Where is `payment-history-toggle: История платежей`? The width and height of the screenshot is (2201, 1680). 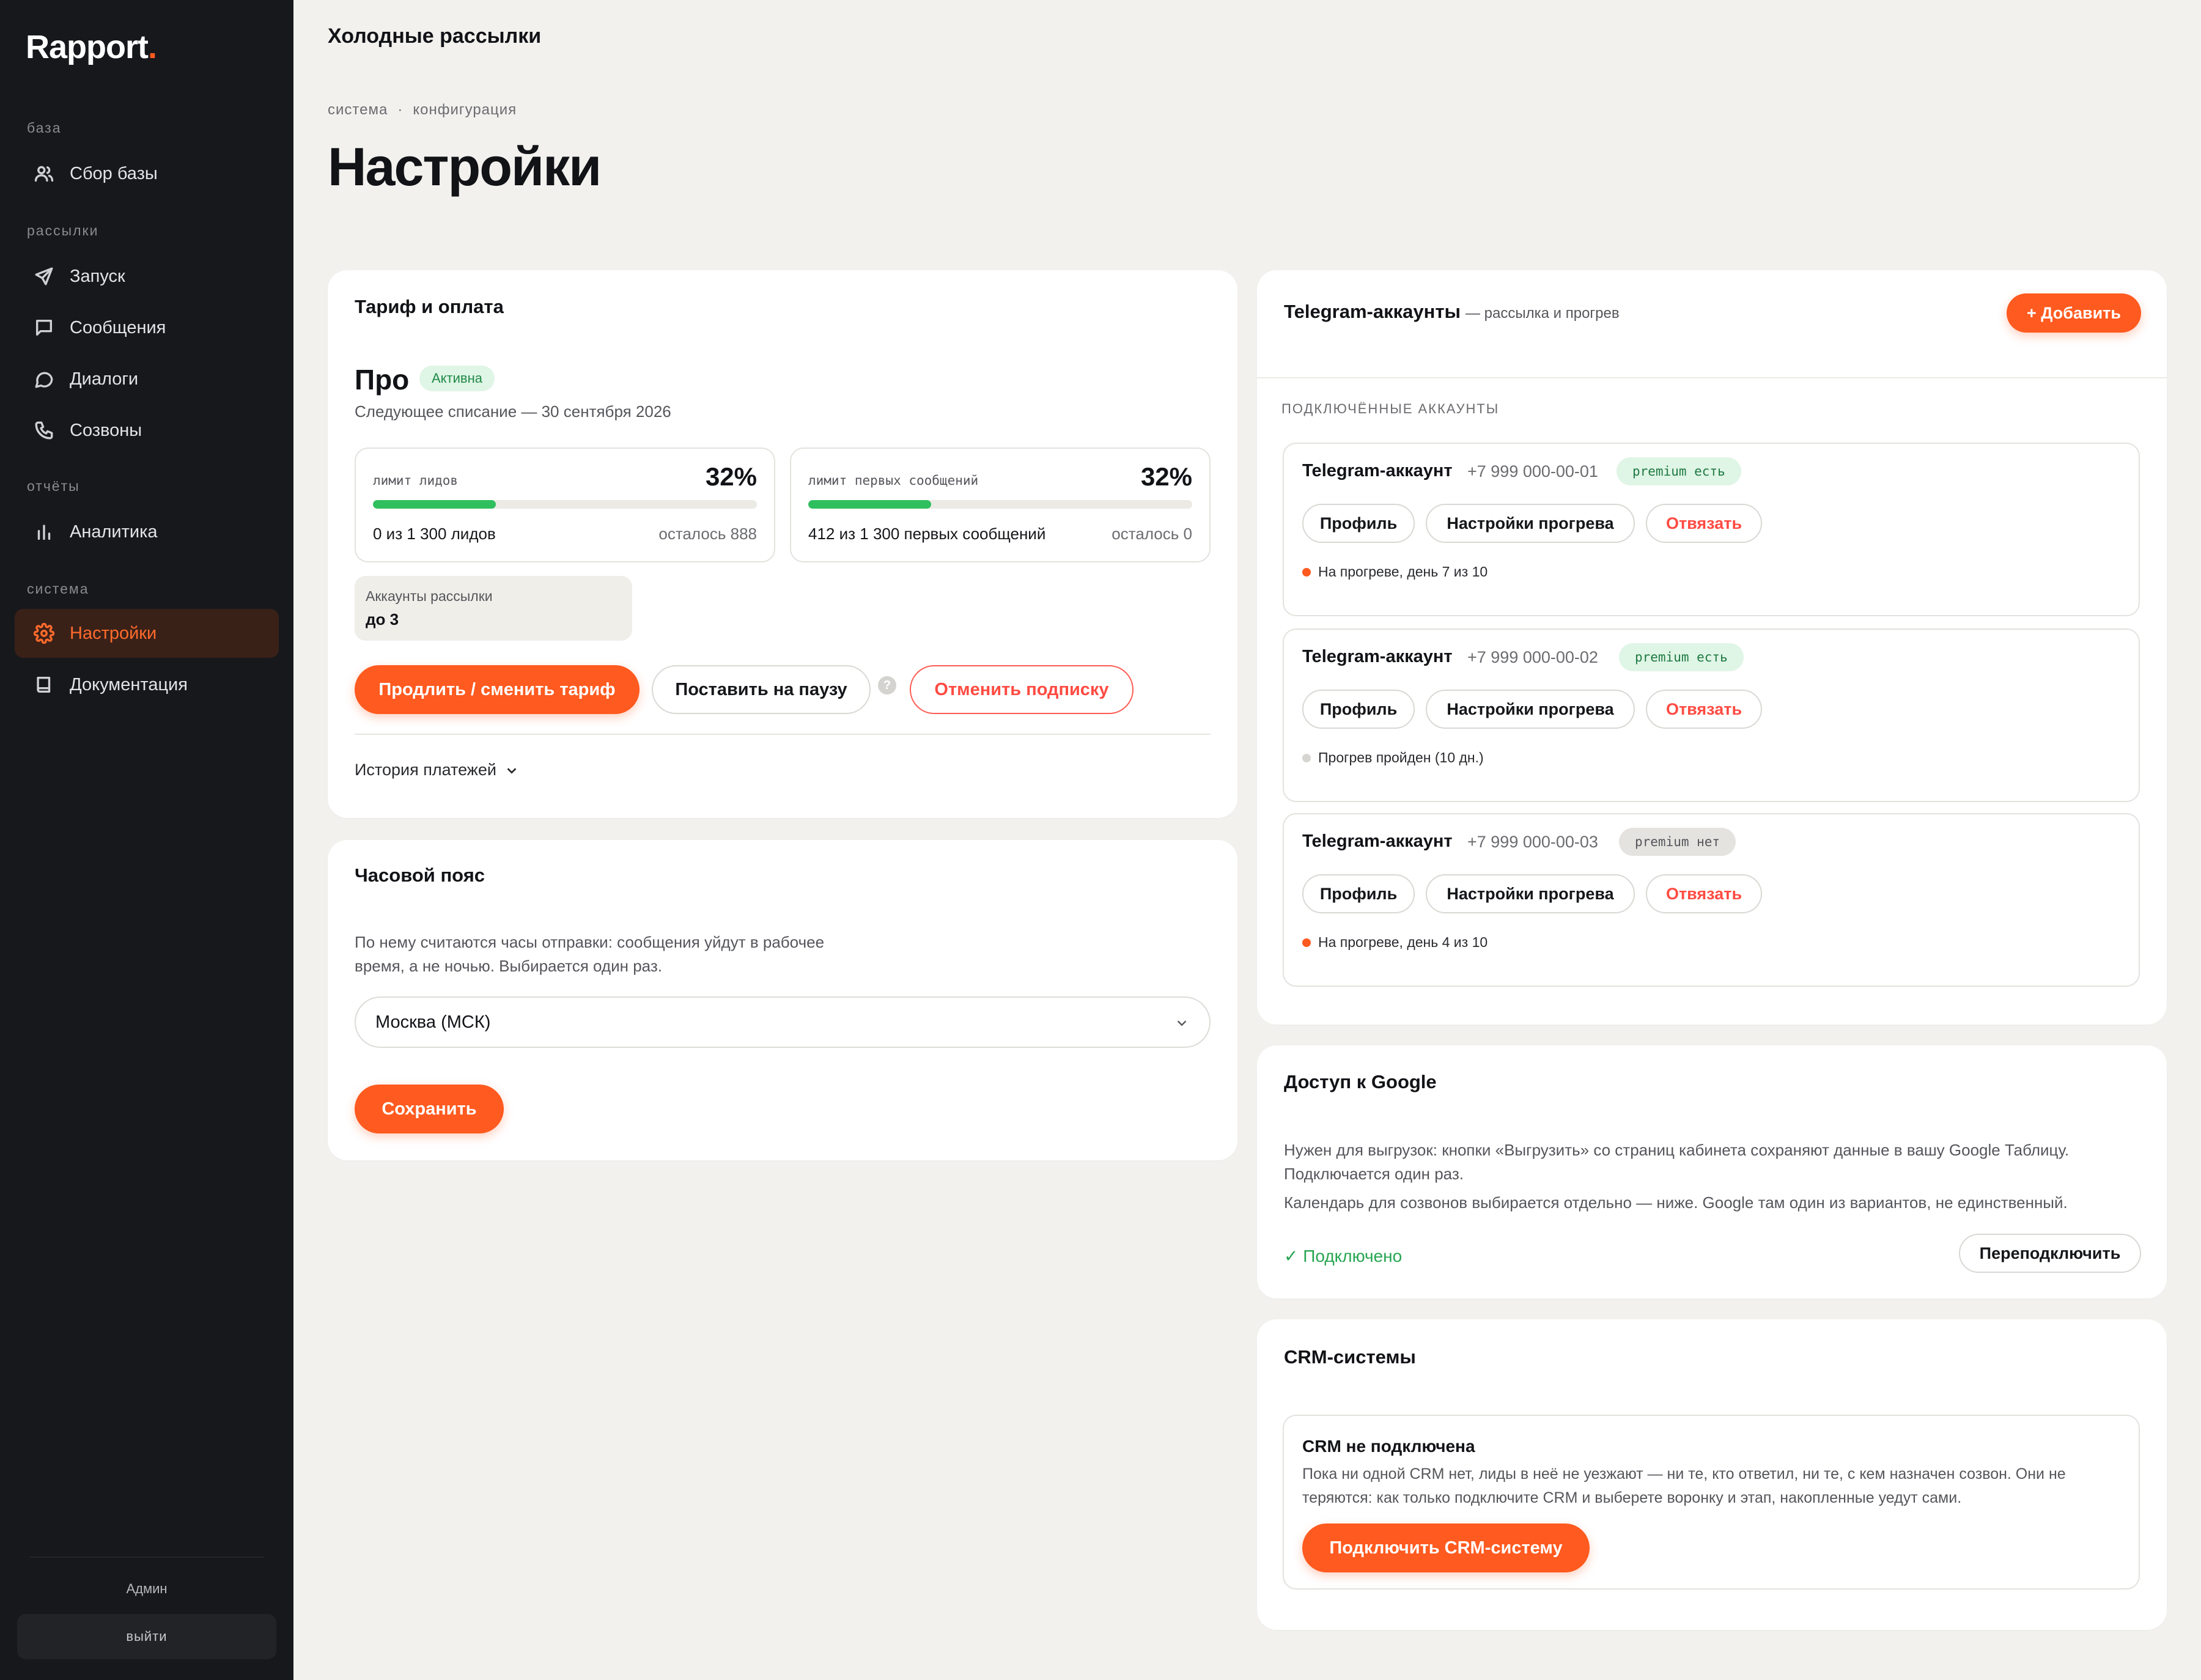
payment-history-toggle: История платежей is located at coordinates (436, 770).